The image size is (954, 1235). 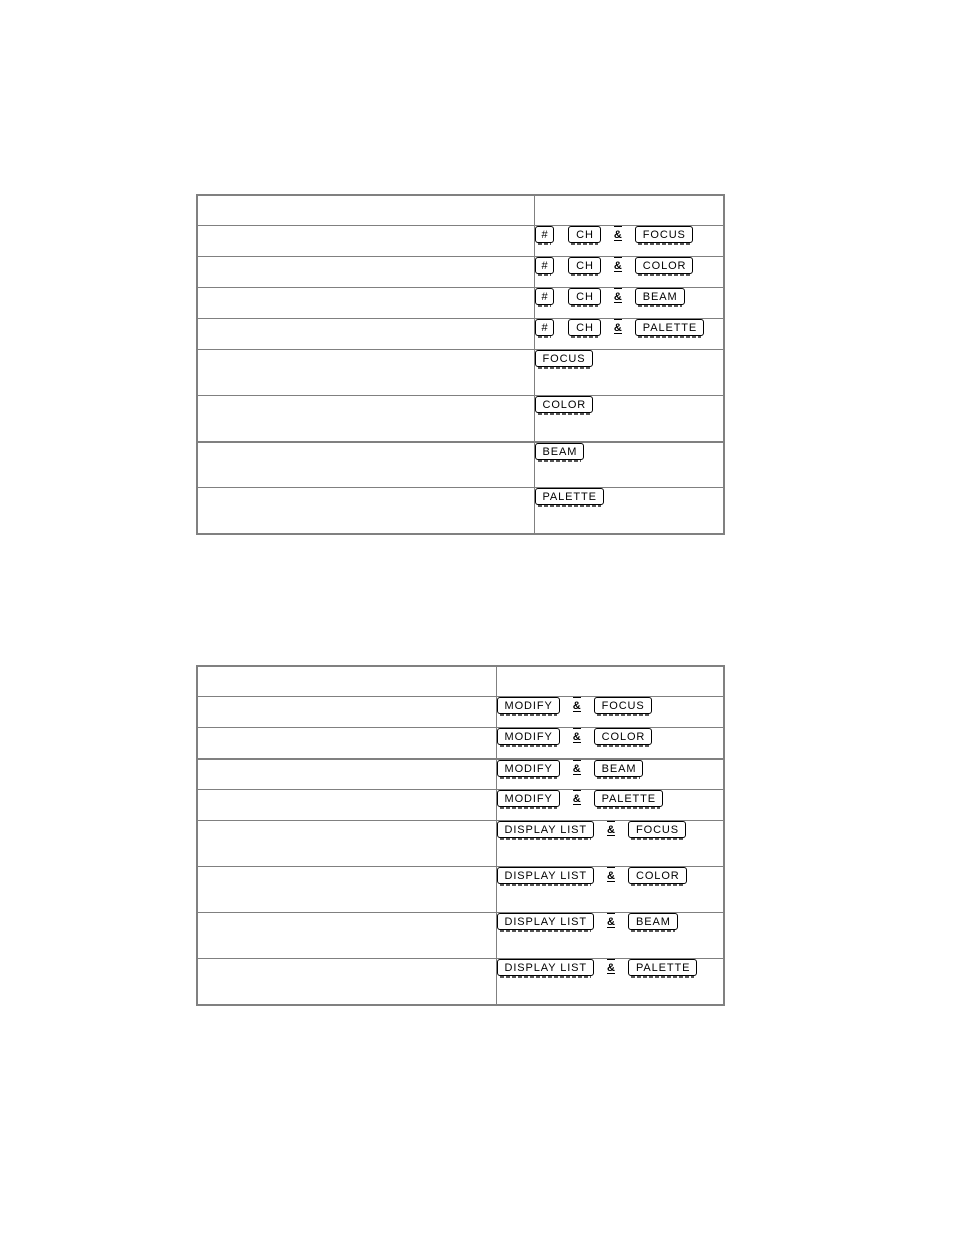 What do you see at coordinates (610, 935) in the screenshot?
I see `keystrokes-cell: DISPLAY LIST & BEAM` at bounding box center [610, 935].